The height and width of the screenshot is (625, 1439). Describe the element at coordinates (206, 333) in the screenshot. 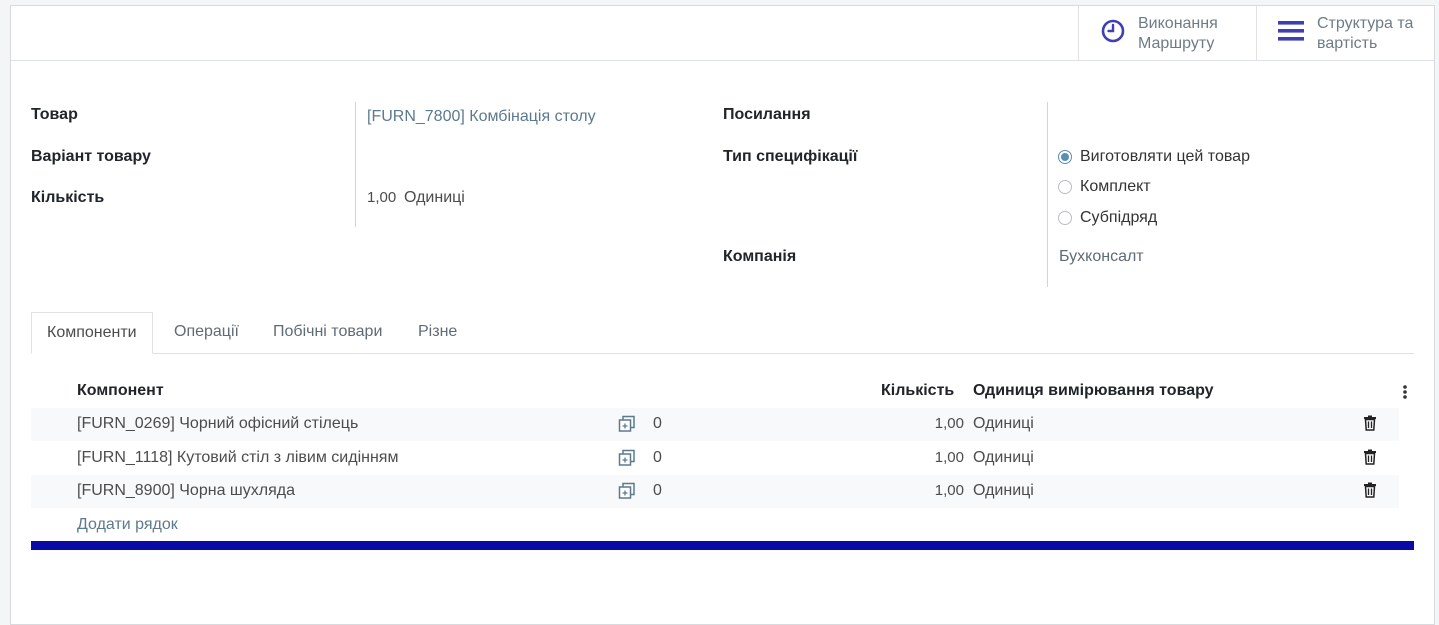

I see `tab-operations: Операції` at that location.